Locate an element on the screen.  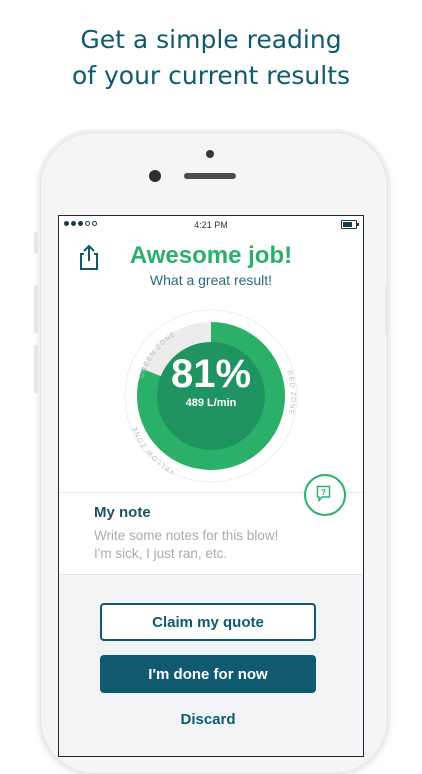
phone-volume-down-button is located at coordinates (36, 369).